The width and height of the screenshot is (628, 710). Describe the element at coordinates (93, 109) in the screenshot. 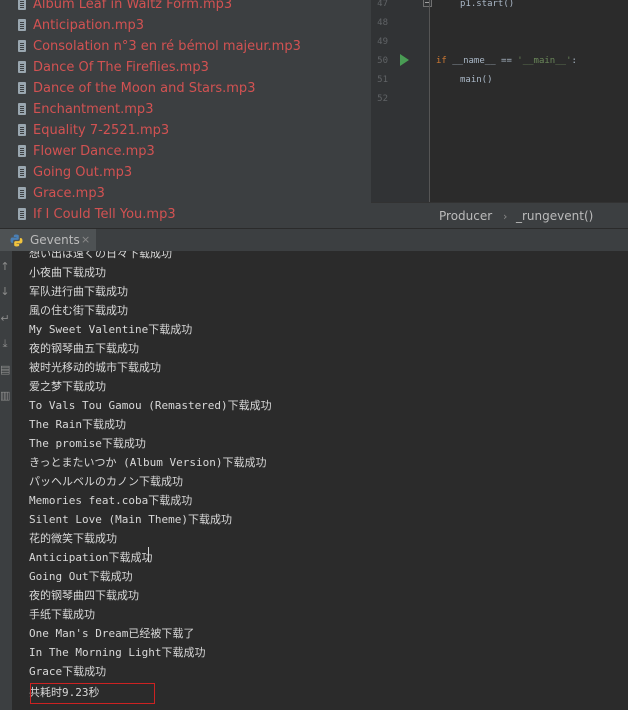

I see `file-name: Enchantment.mp3` at that location.